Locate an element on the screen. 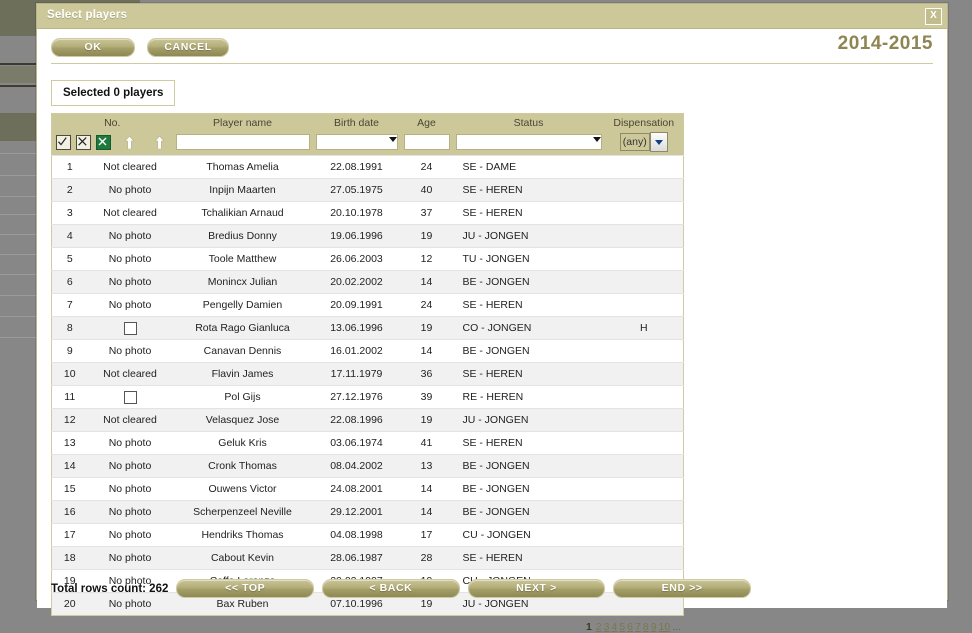  pagination-page-link: 7 is located at coordinates (638, 627).